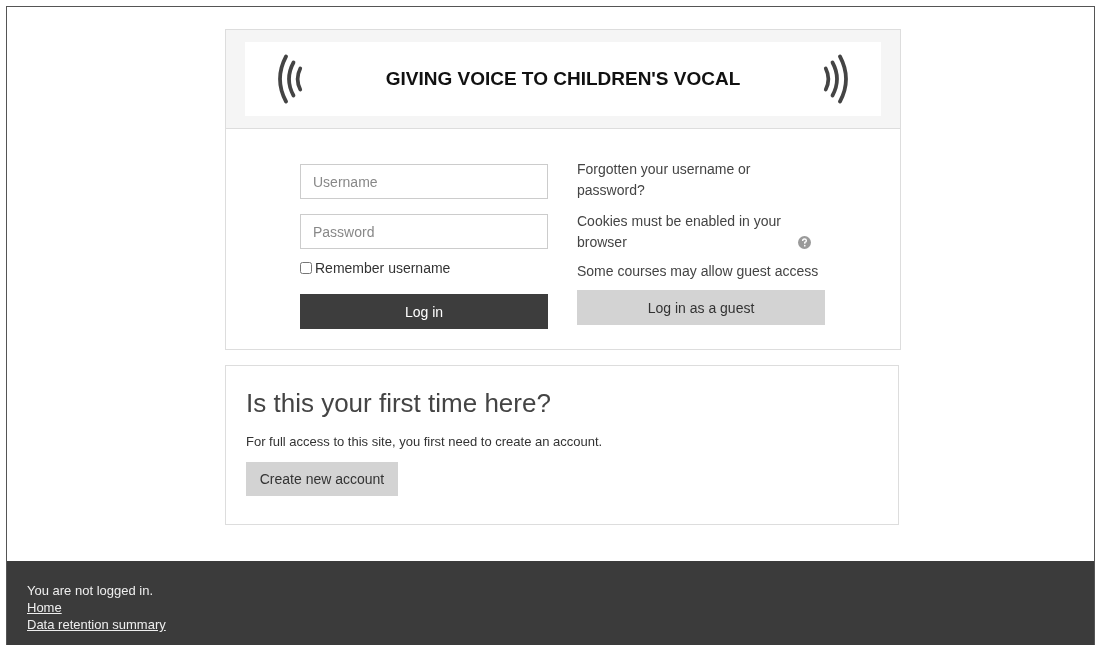  Describe the element at coordinates (679, 232) in the screenshot. I see `cookies-note: Cookies must be enabled in your browser` at that location.